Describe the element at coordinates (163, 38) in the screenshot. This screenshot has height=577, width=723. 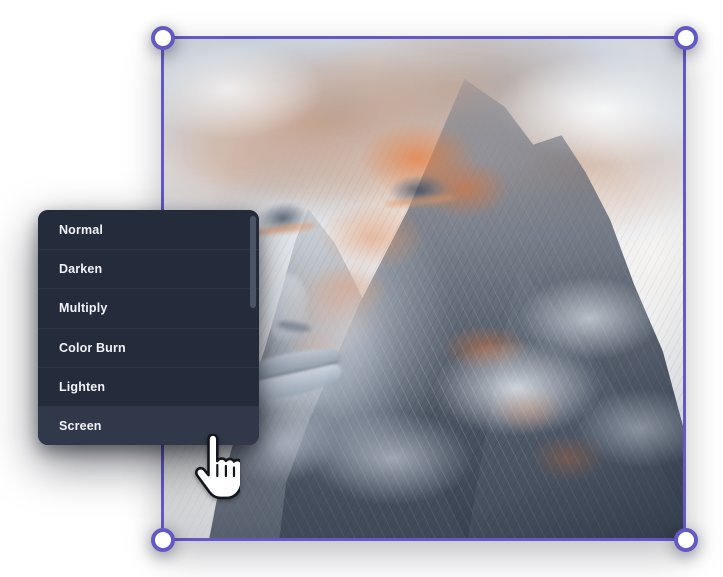
I see `resize-handle-top-left` at that location.